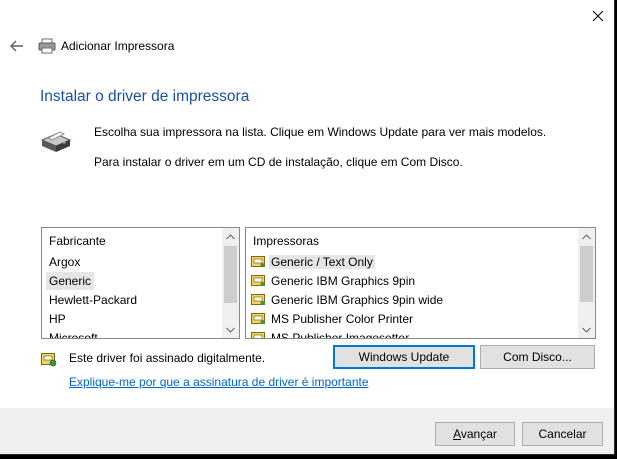 This screenshot has height=459, width=617. I want to click on back-button, so click(17, 46).